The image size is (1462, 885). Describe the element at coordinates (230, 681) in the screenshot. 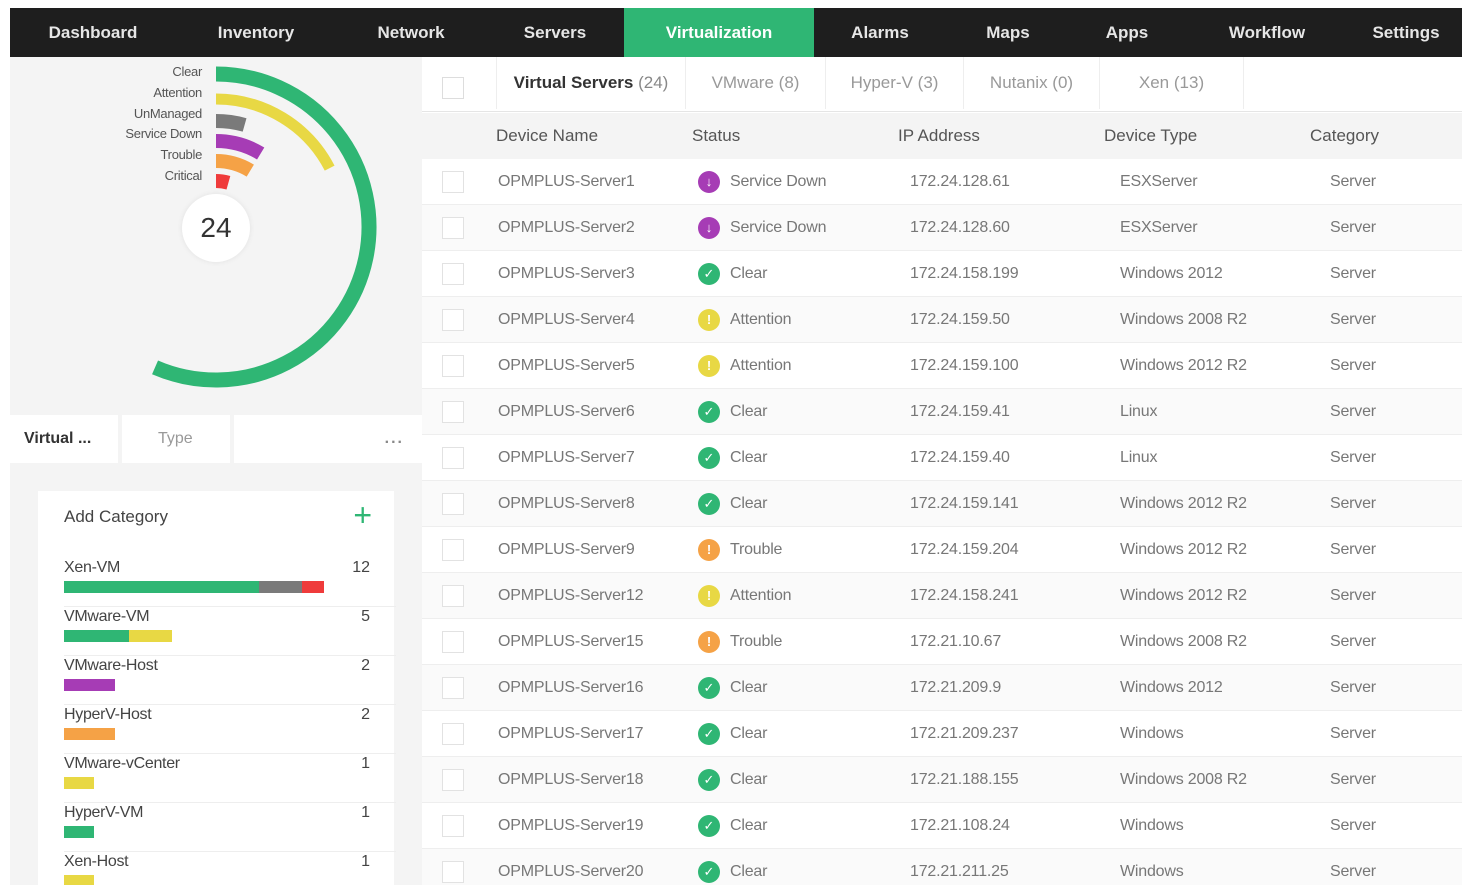

I see `category-row: VMware-Host 2` at that location.